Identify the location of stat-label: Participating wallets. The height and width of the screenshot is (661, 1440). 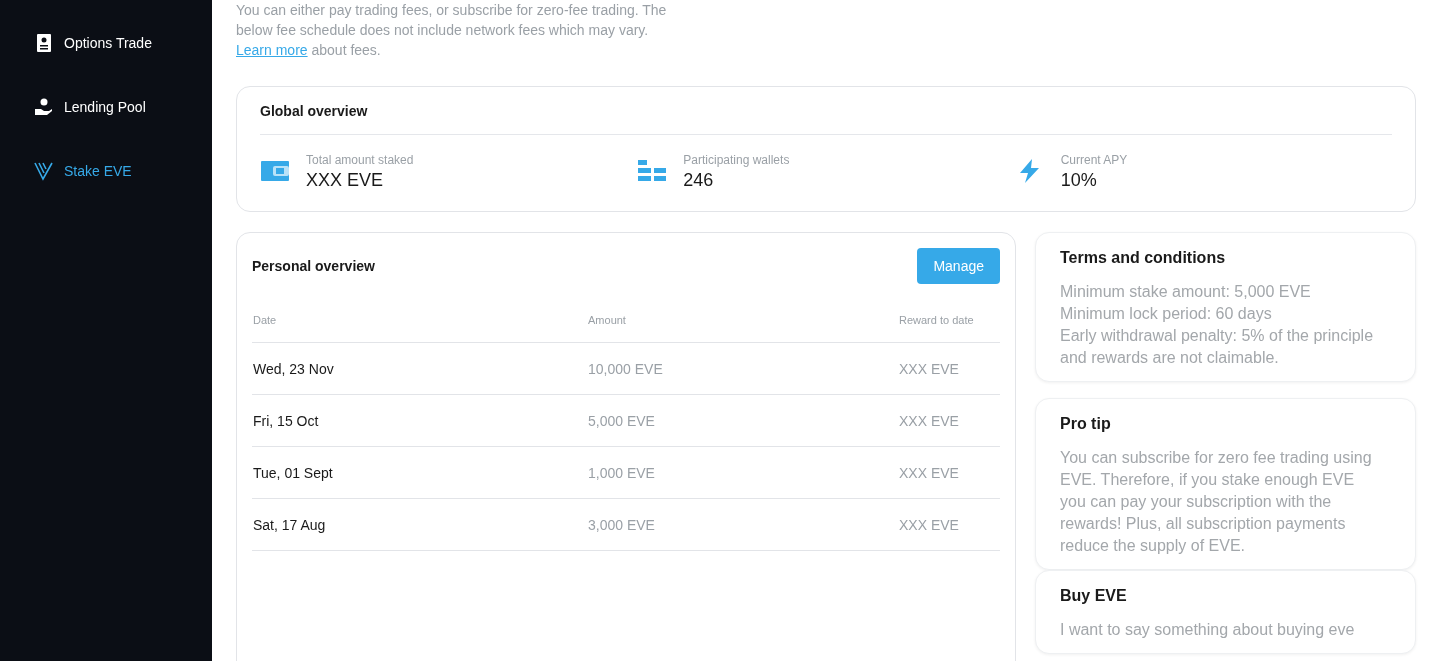
(736, 160).